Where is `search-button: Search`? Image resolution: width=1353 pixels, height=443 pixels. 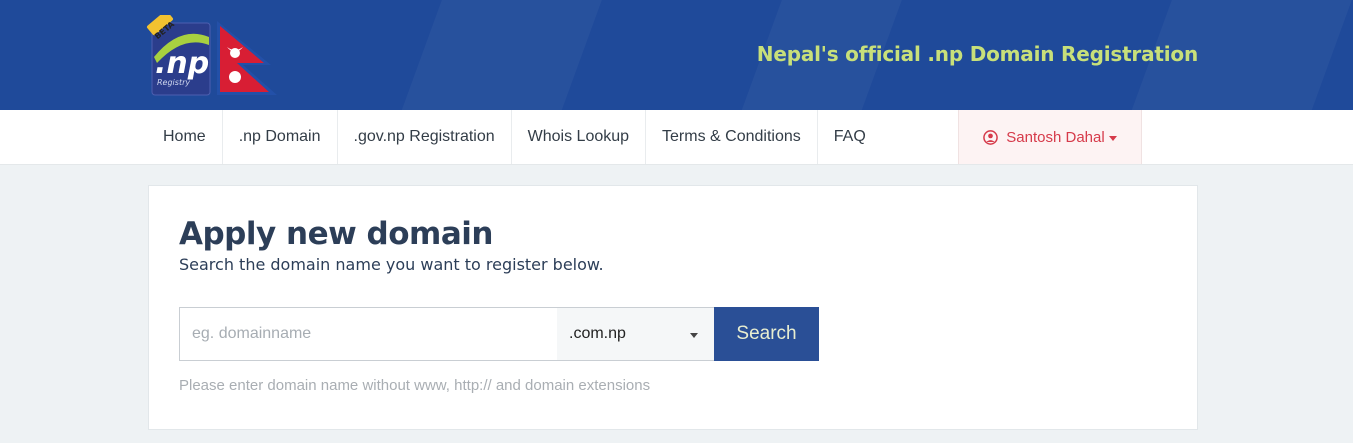 search-button: Search is located at coordinates (766, 334).